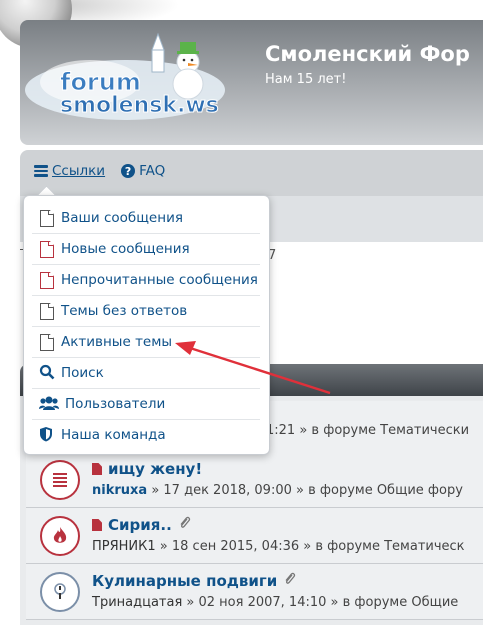  I want to click on site-title: Смоленский Фор, so click(367, 54).